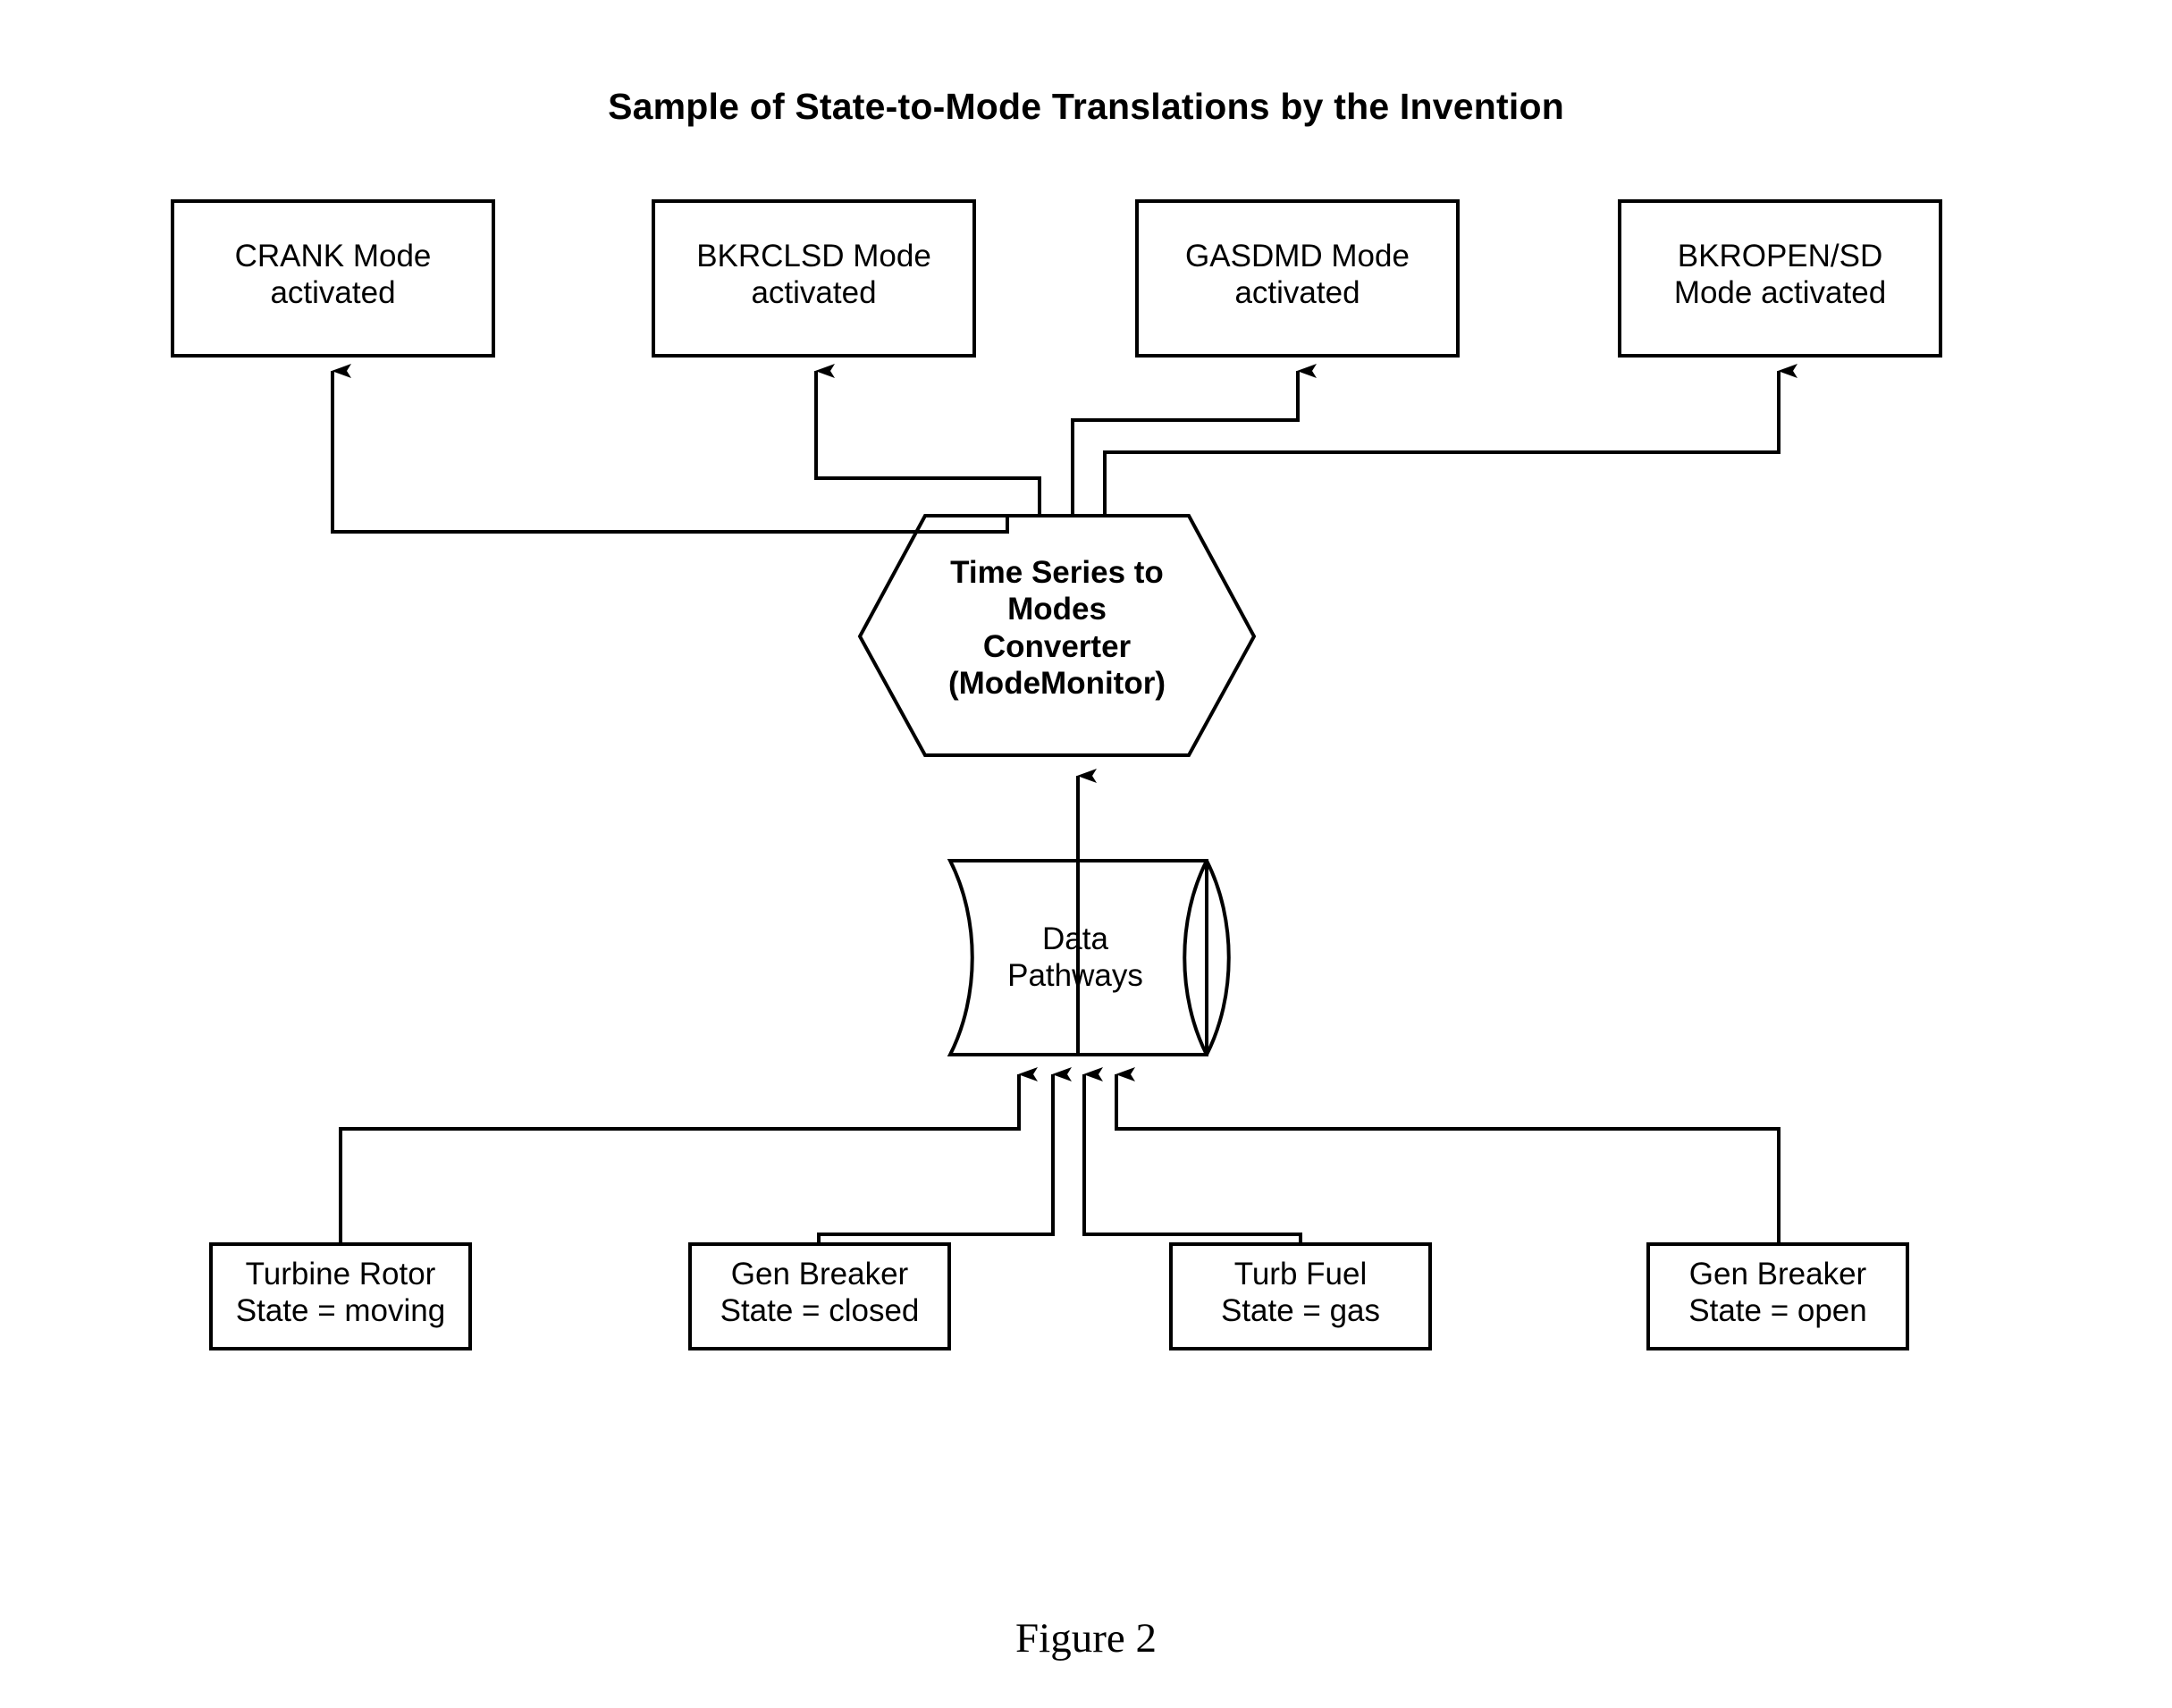 This screenshot has width=2172, height=1708. I want to click on mode-box-bkropensd, so click(1780, 278).